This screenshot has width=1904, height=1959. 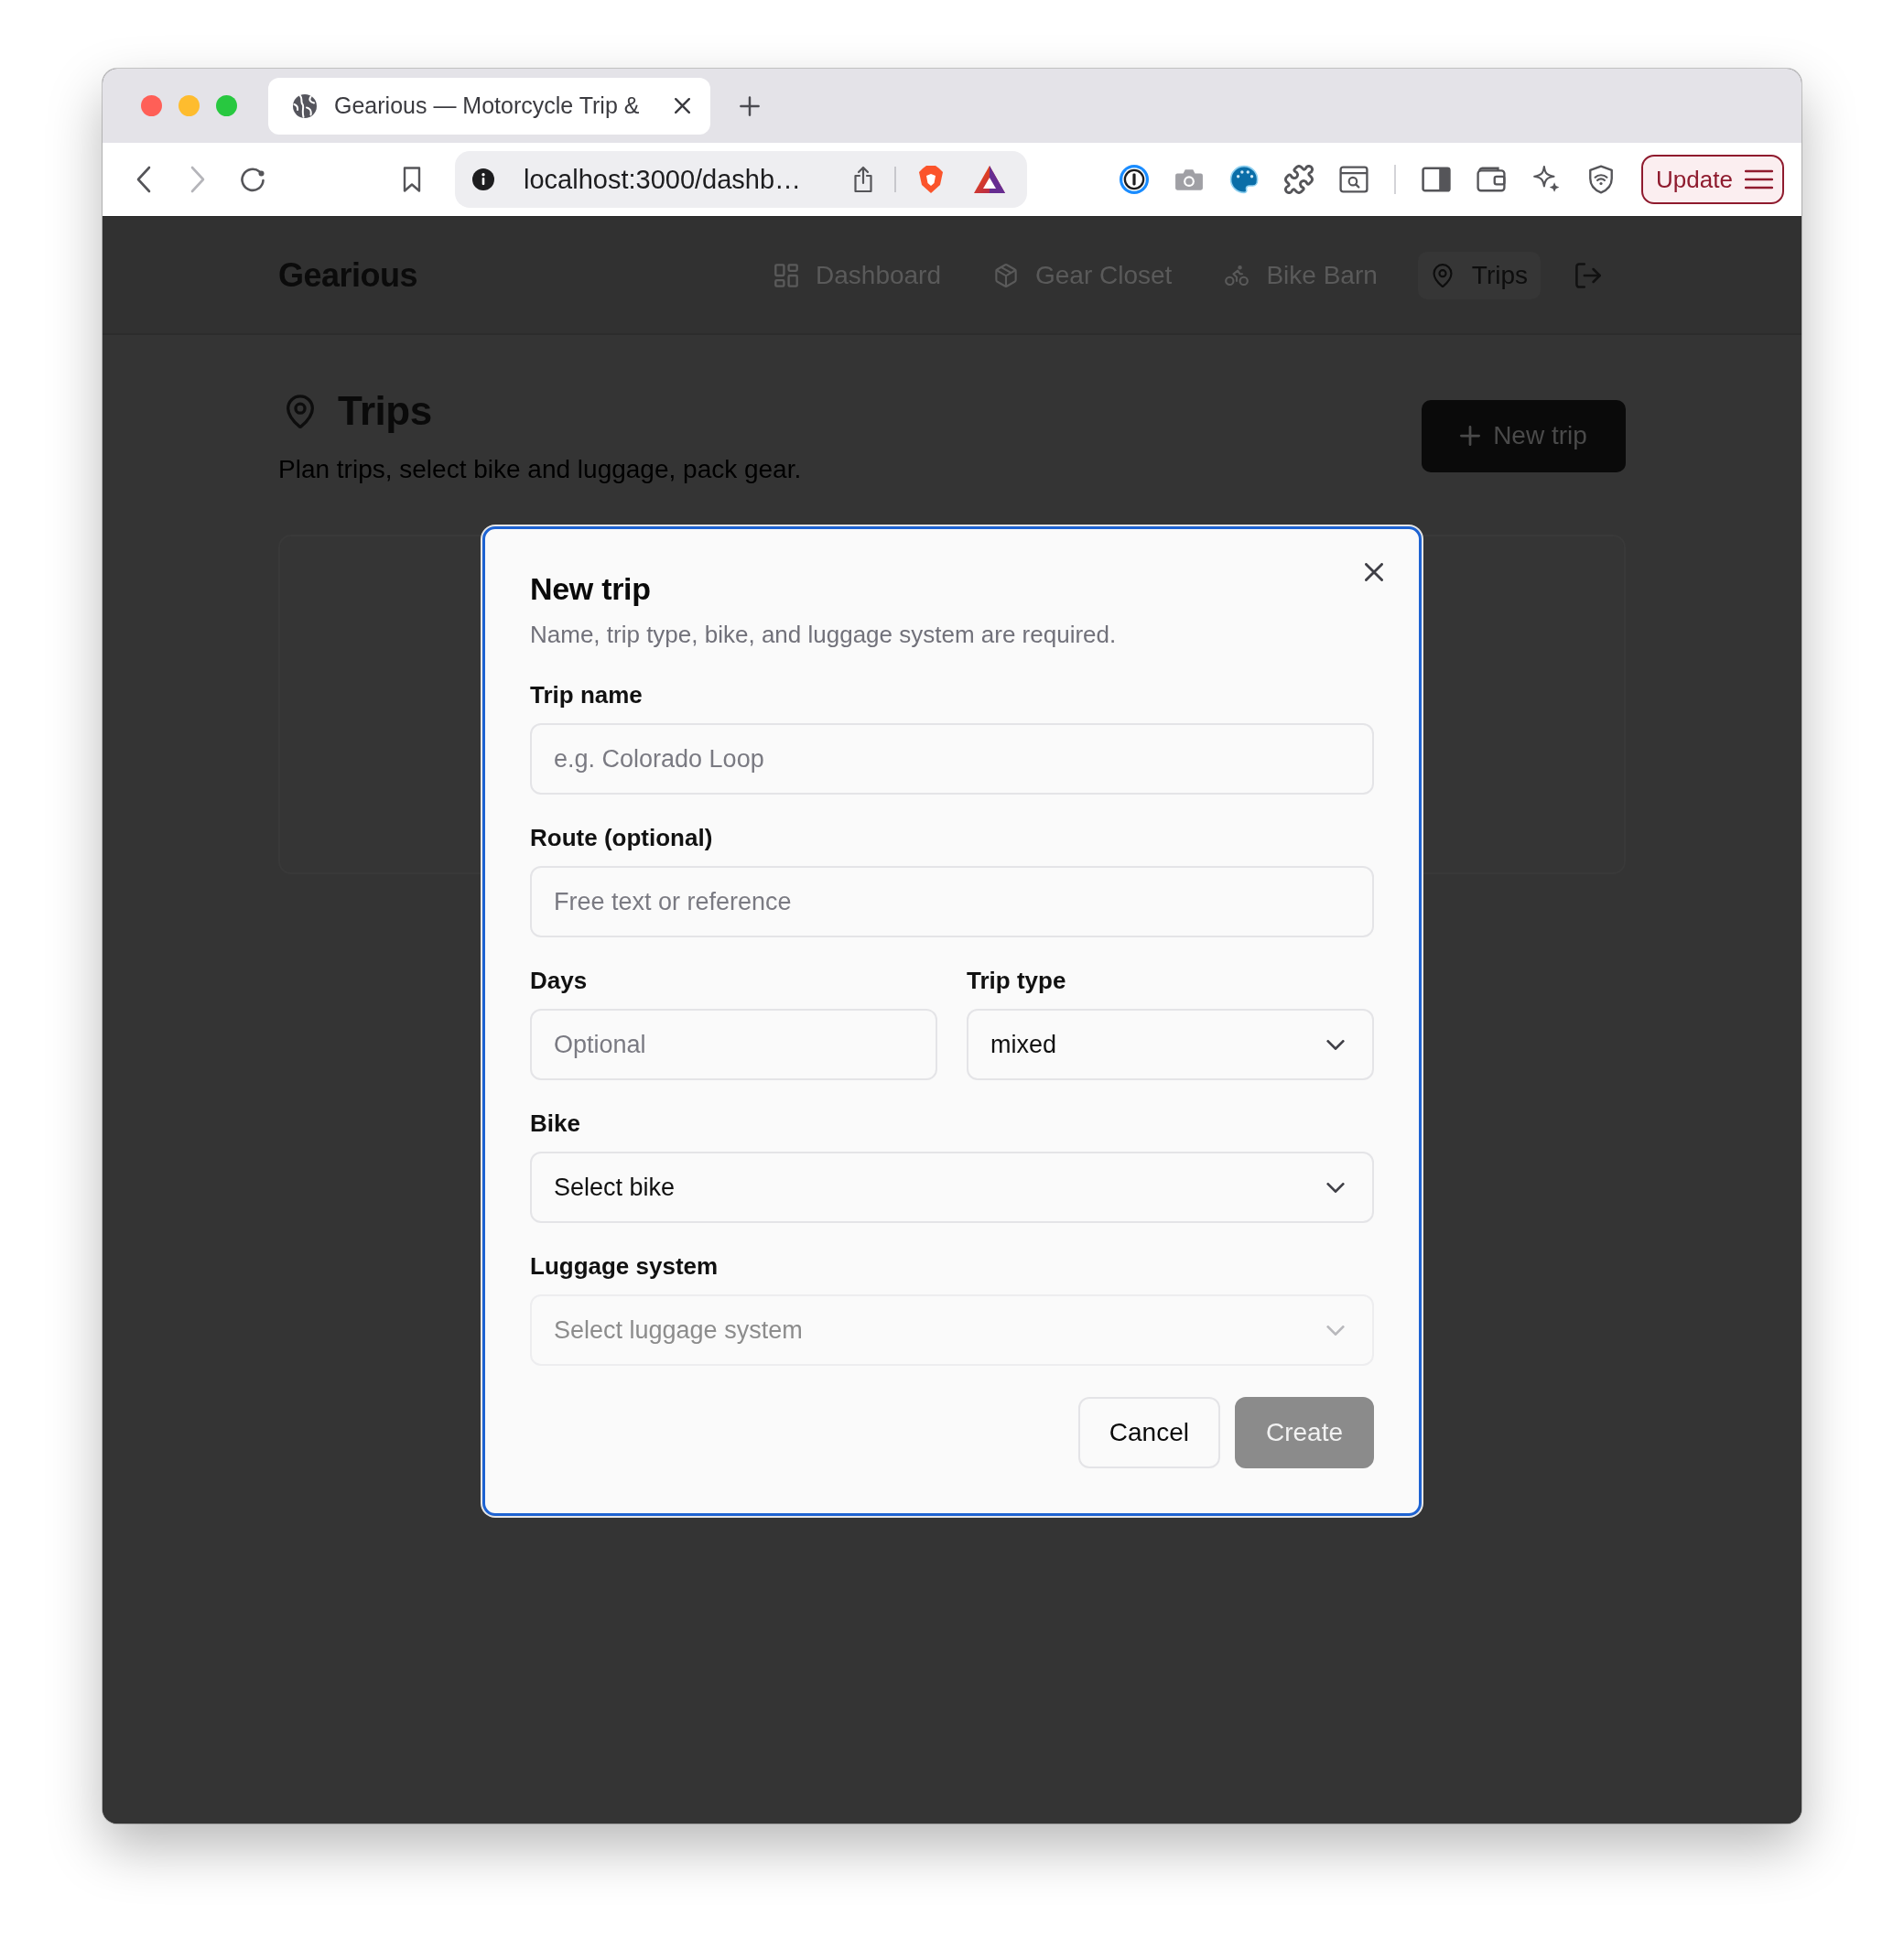 What do you see at coordinates (931, 179) in the screenshot?
I see `shield-logo-icon` at bounding box center [931, 179].